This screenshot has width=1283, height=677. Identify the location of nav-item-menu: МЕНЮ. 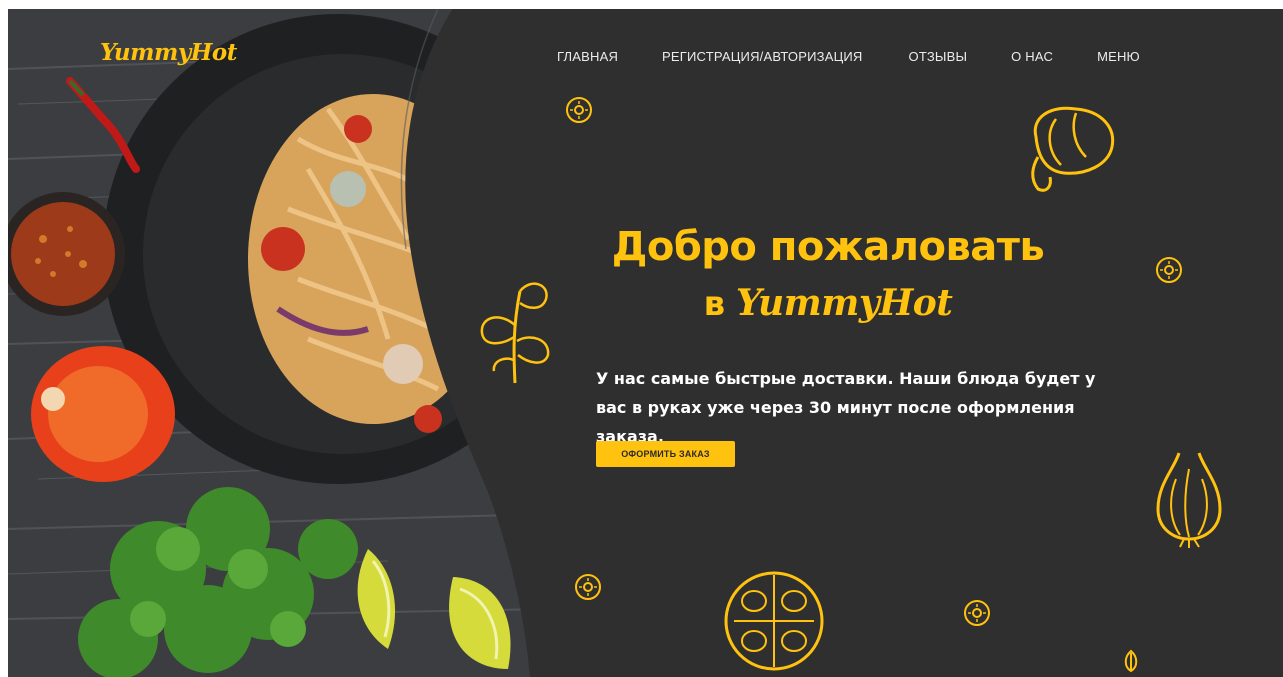
(1118, 59).